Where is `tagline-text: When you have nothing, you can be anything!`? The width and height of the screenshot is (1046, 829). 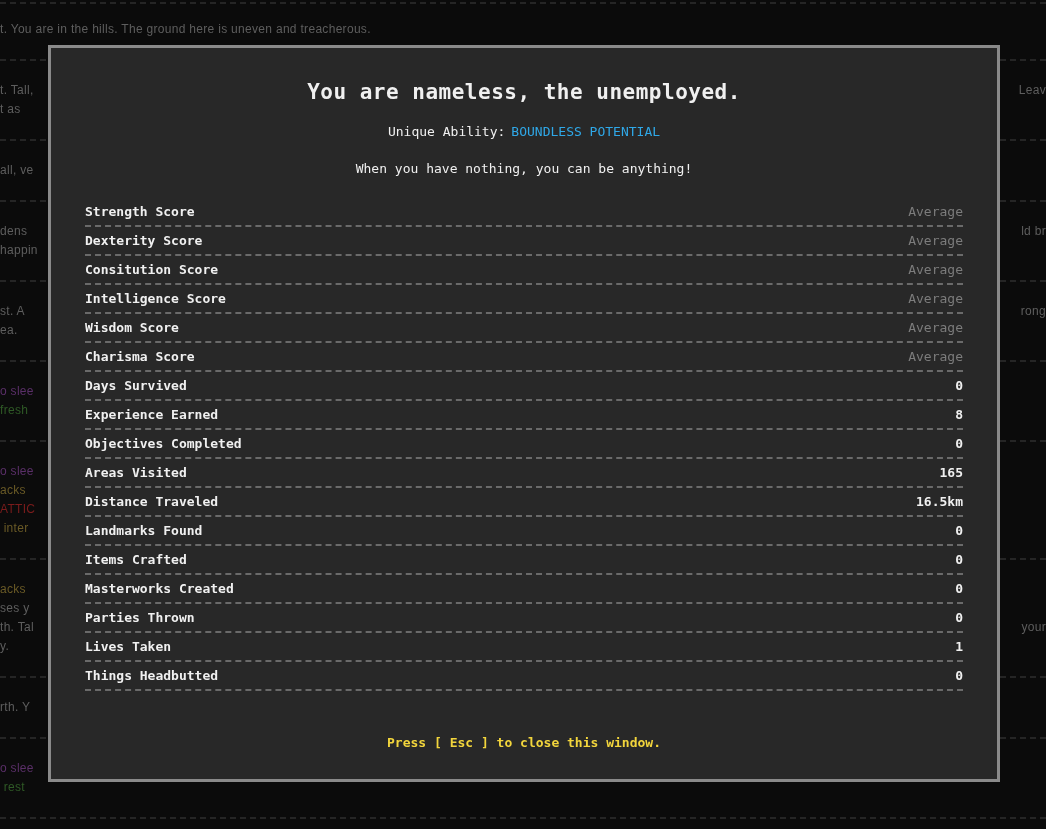
tagline-text: When you have nothing, you can be anything! is located at coordinates (524, 168).